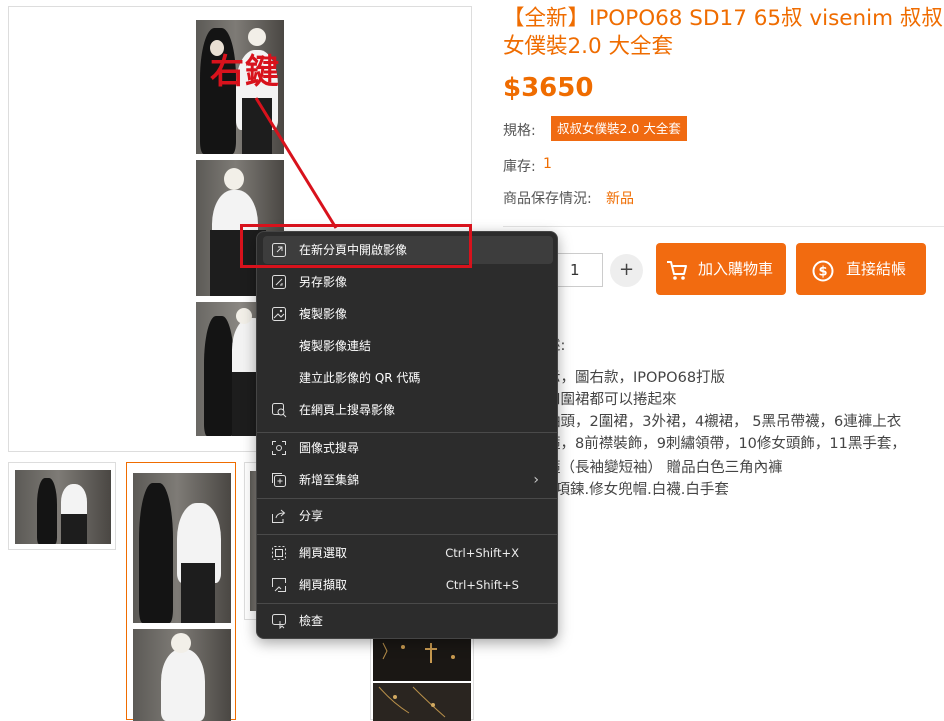 This screenshot has width=944, height=721. Describe the element at coordinates (408, 282) in the screenshot. I see `menu-item-save-image: 另存影像` at that location.